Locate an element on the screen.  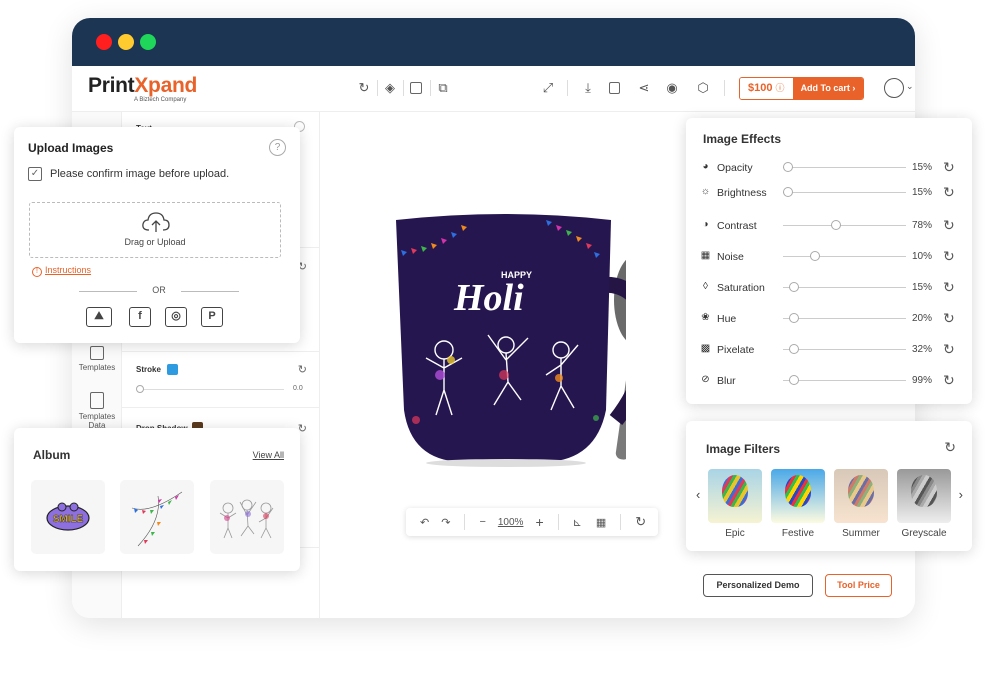
filter-summer: Summer is located at coordinates (861, 504).